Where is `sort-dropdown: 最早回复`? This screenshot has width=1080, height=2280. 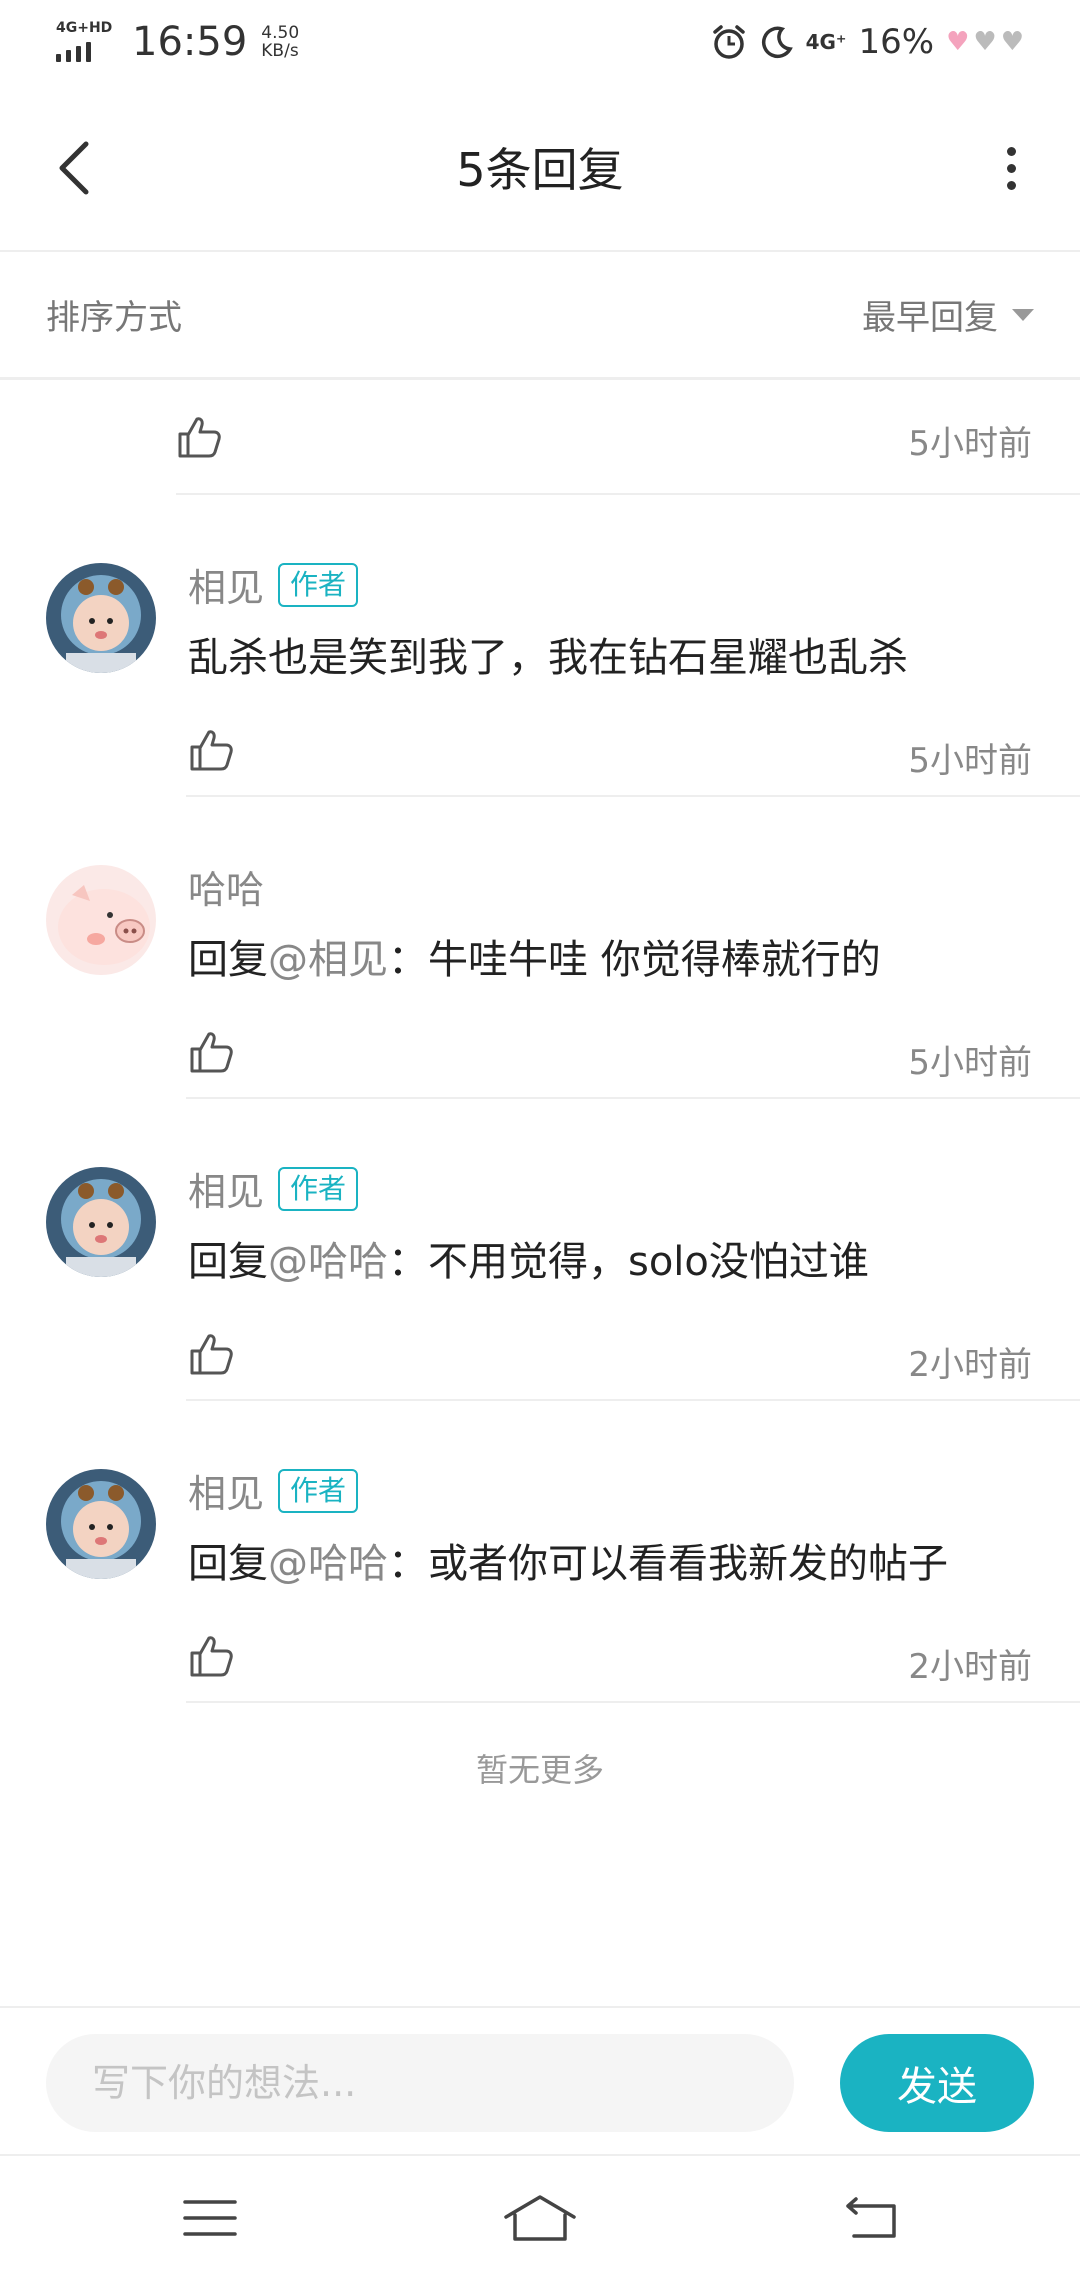 sort-dropdown: 最早回复 is located at coordinates (948, 314).